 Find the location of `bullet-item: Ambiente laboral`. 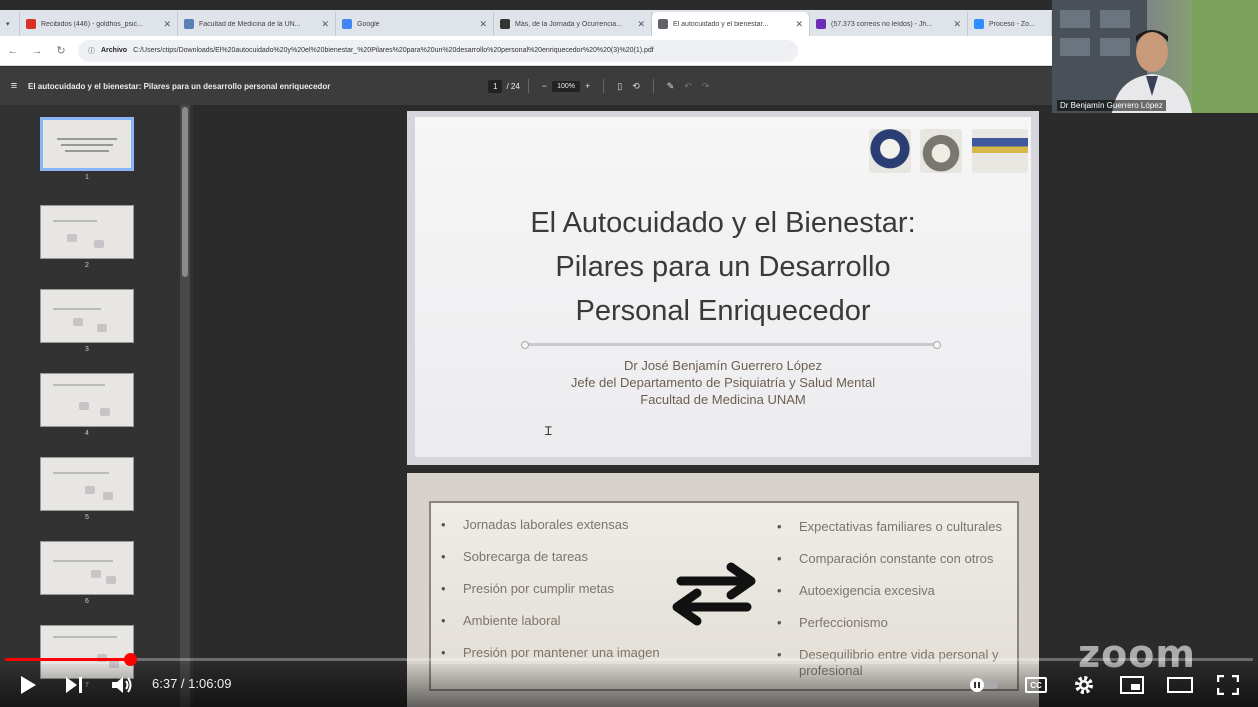

bullet-item: Ambiente laboral is located at coordinates (500, 620).